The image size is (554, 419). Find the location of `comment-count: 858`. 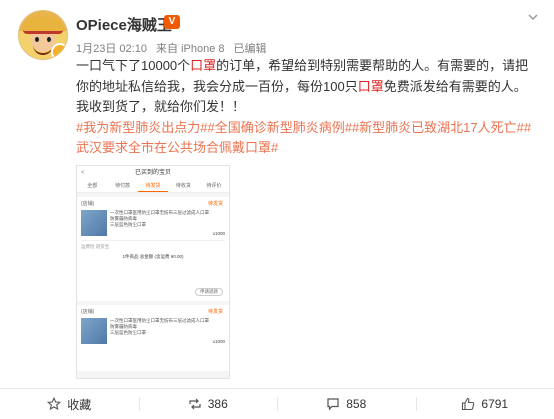

comment-count: 858 is located at coordinates (356, 404).